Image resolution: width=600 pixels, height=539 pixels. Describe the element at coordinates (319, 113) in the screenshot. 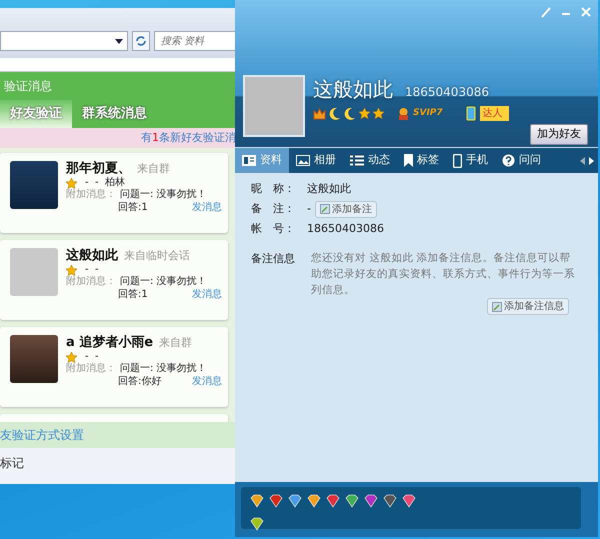

I see `crown-icon` at that location.